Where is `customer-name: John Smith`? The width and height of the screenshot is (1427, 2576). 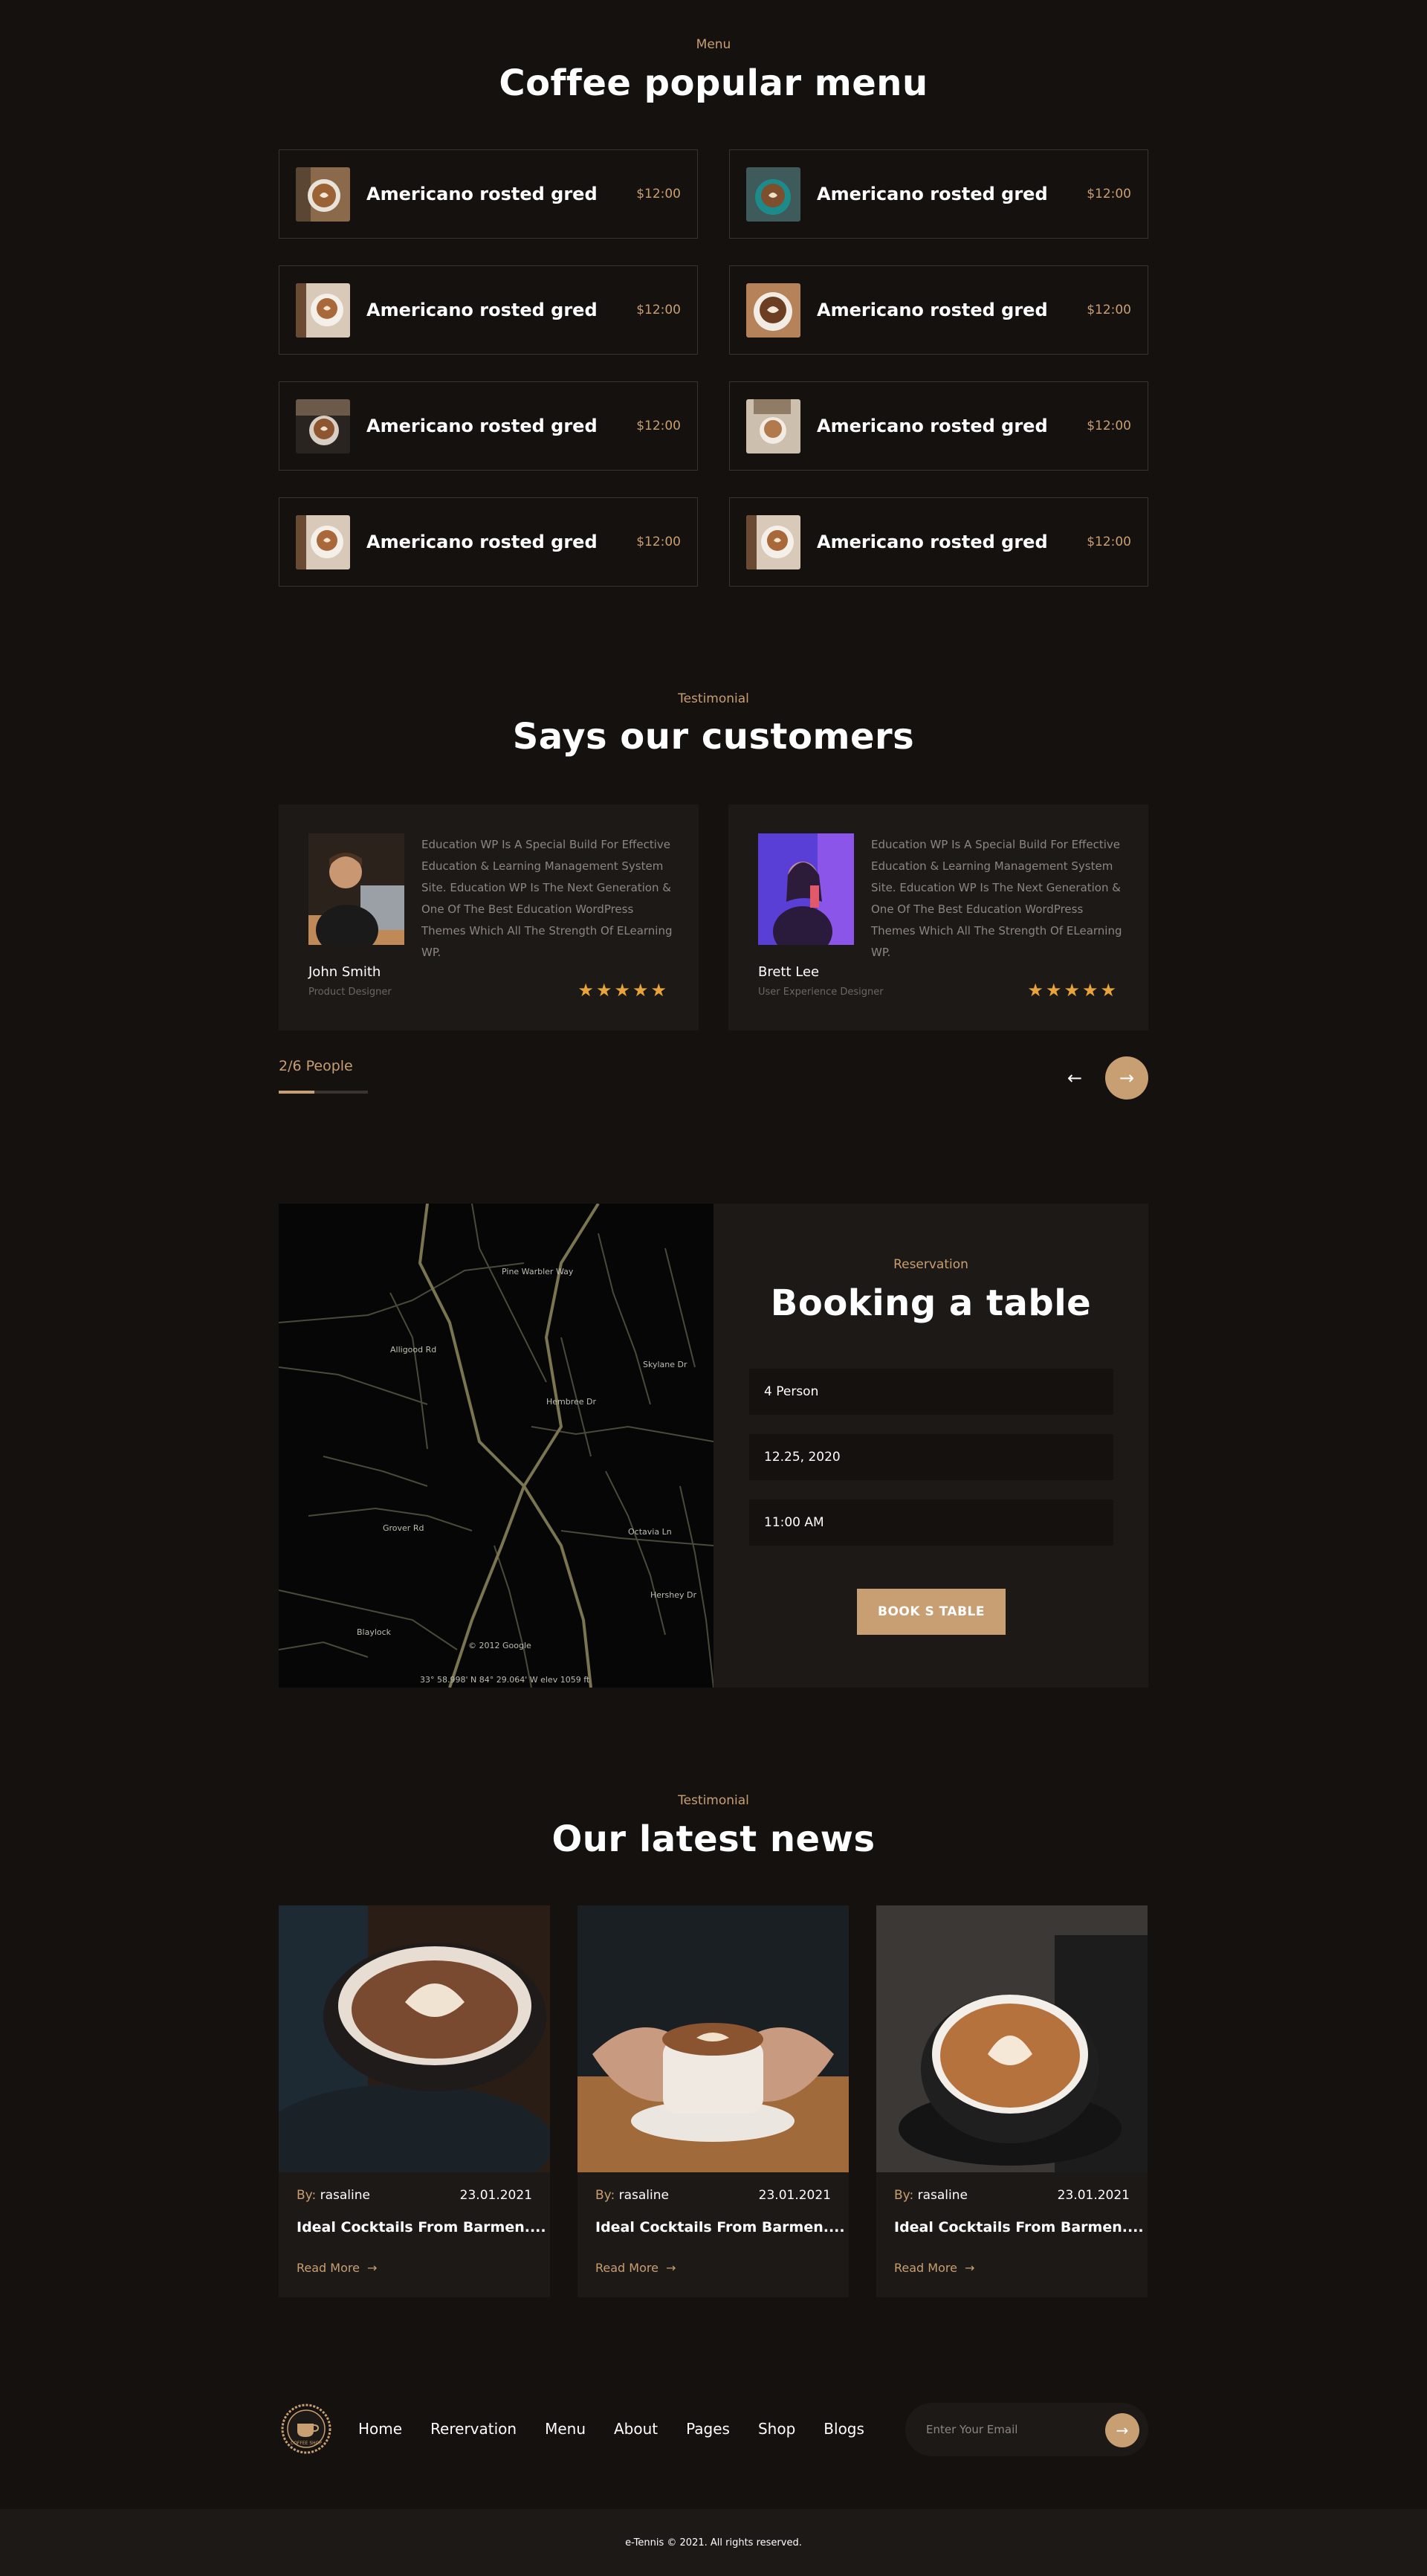 customer-name: John Smith is located at coordinates (344, 972).